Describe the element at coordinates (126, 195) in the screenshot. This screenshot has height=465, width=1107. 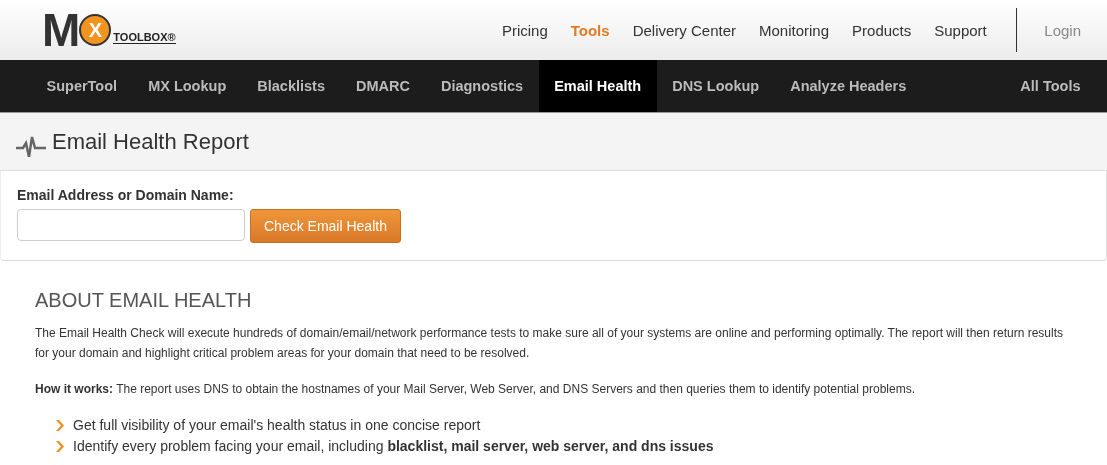
I see `field-label: Email Address or Domain Name:` at that location.